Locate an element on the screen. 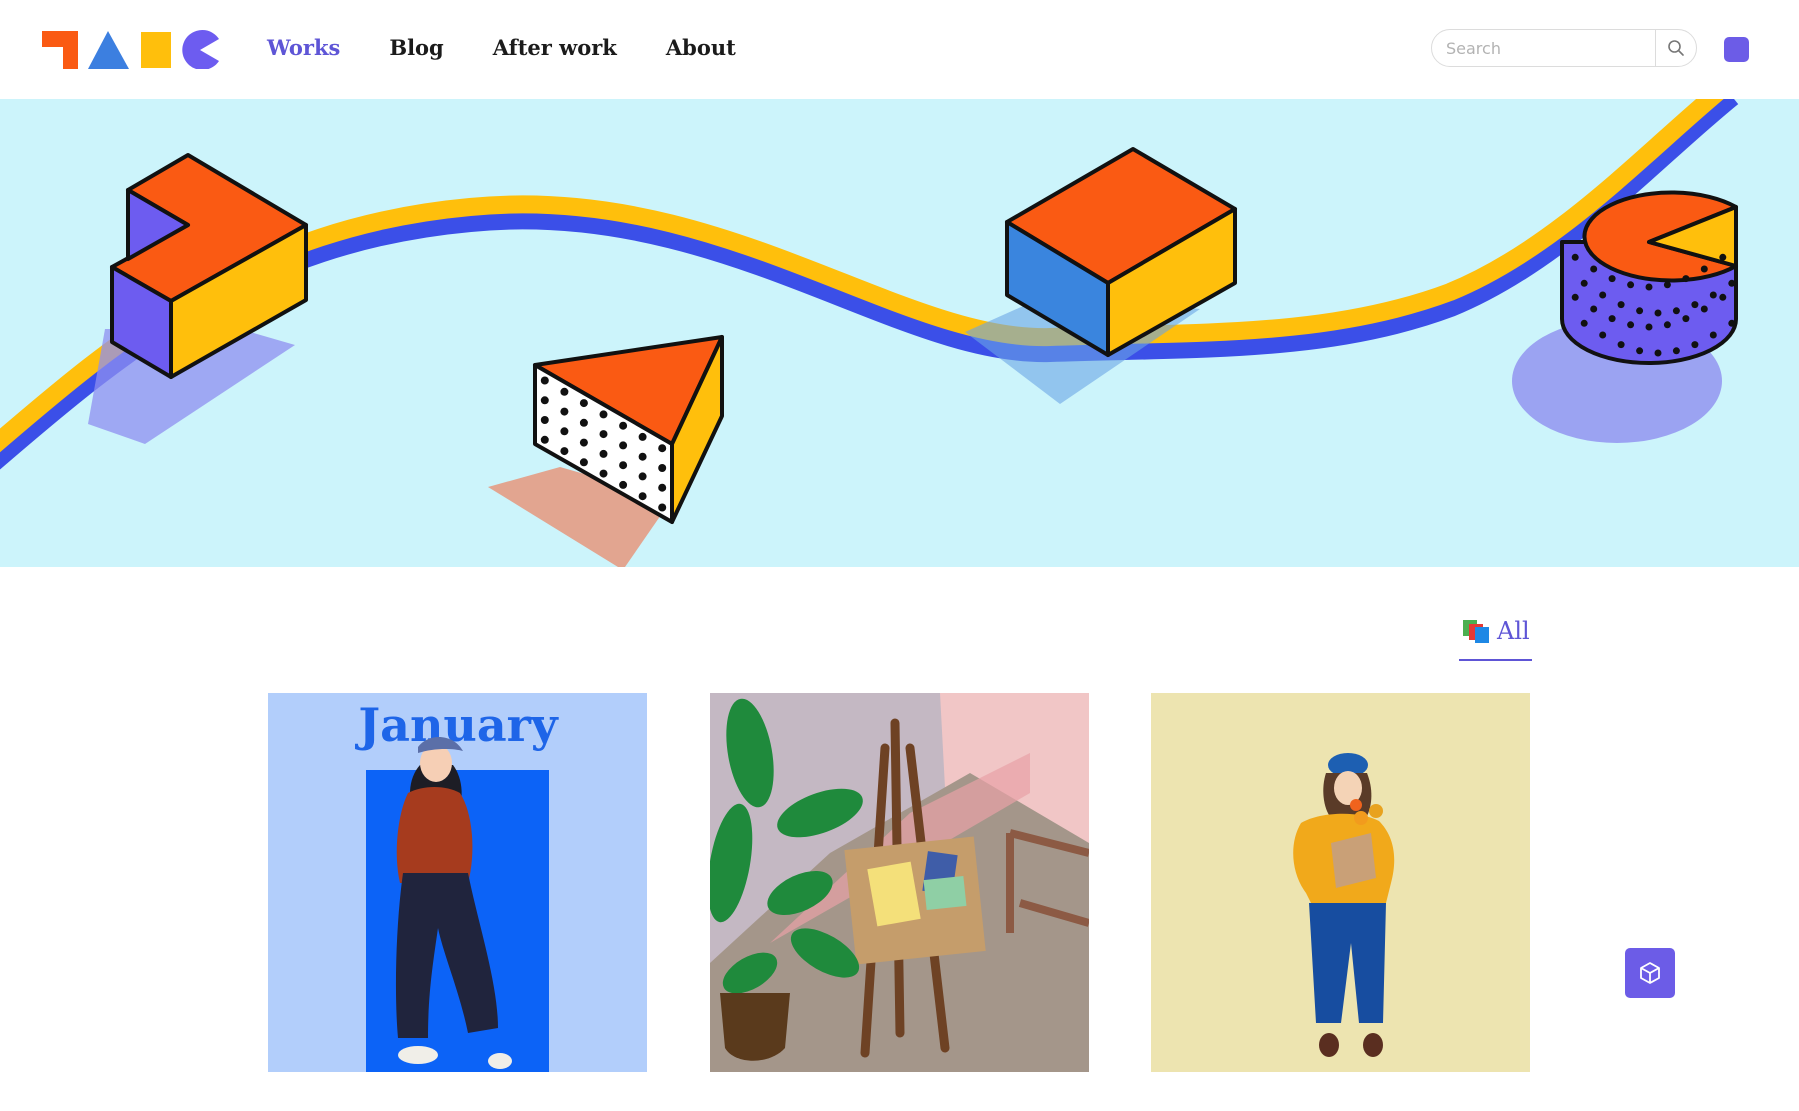 The height and width of the screenshot is (1111, 1799). stack-icon is located at coordinates (1476, 631).